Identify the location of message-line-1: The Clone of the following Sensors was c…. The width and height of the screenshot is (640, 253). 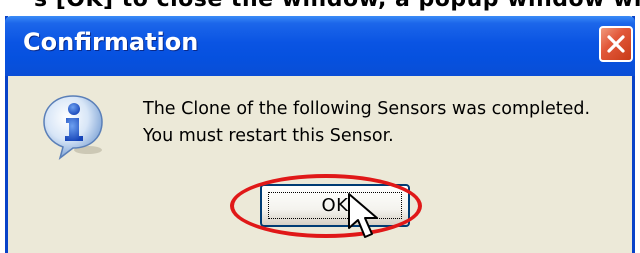
(367, 109).